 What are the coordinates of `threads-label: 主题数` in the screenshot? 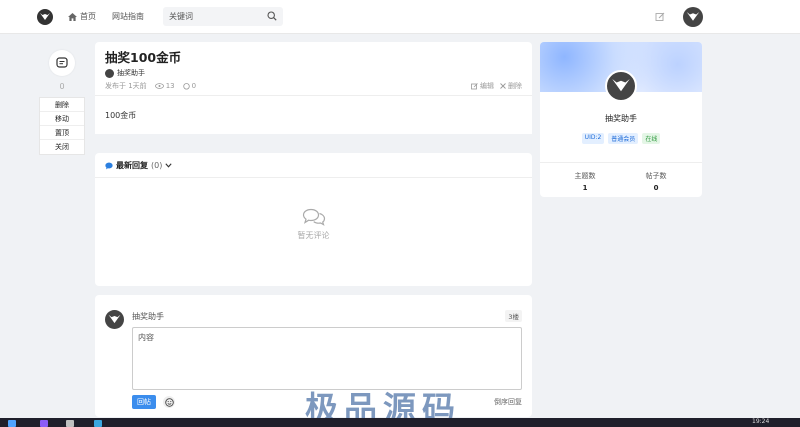 It's located at (585, 176).